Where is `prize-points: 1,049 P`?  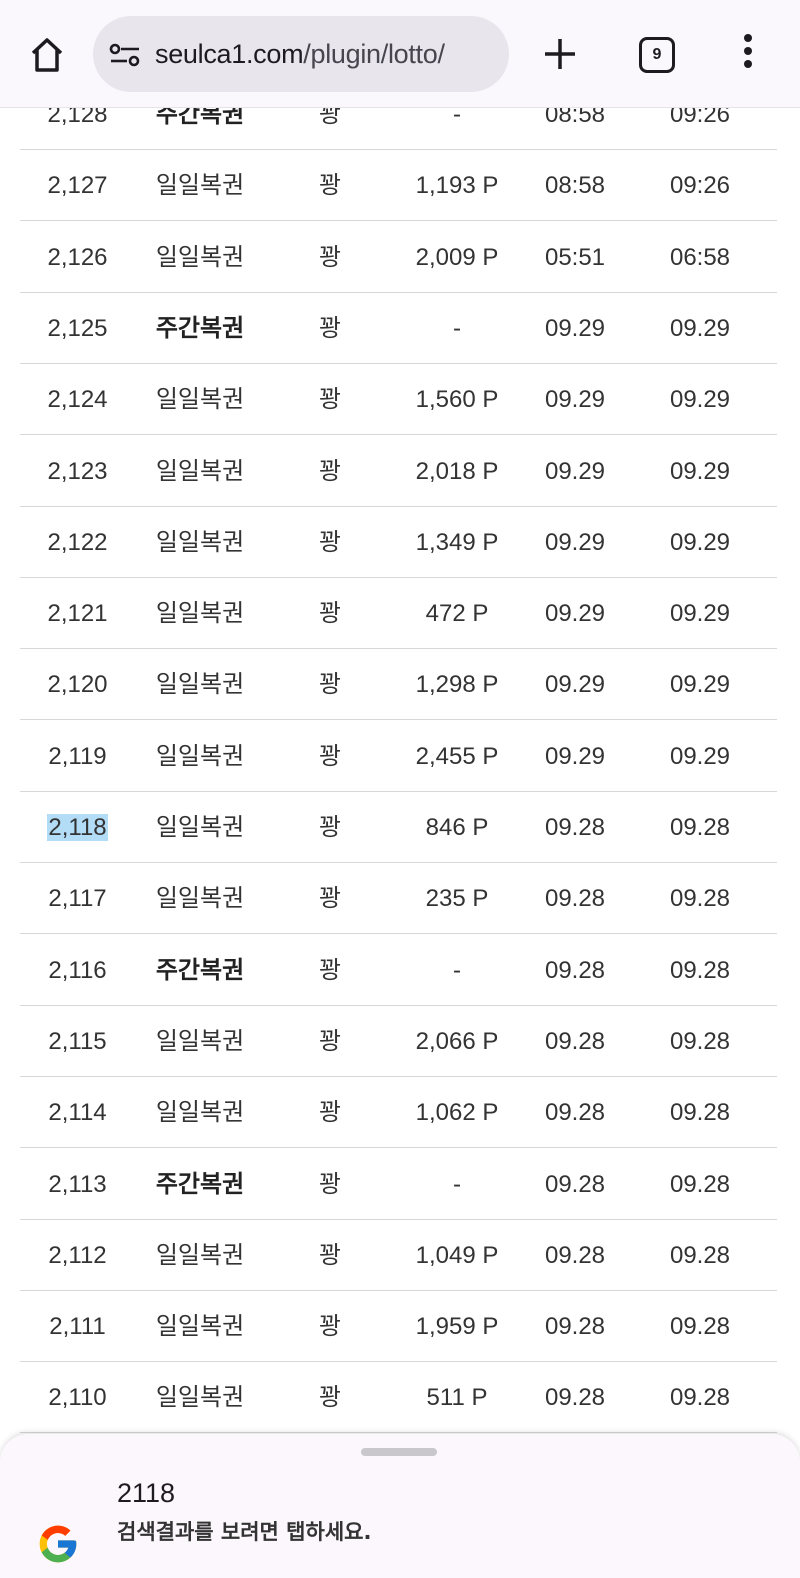
prize-points: 1,049 P is located at coordinates (457, 1255).